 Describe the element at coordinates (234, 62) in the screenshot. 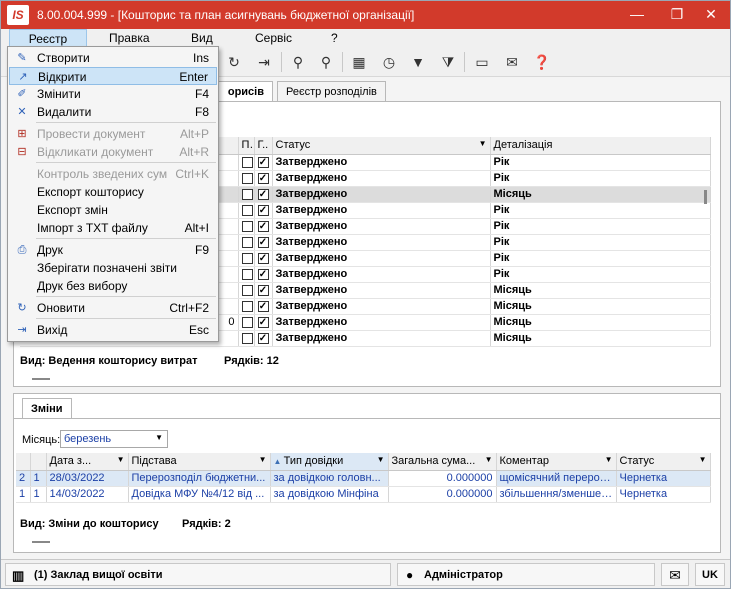

I see `refresh-icon: ↻` at that location.